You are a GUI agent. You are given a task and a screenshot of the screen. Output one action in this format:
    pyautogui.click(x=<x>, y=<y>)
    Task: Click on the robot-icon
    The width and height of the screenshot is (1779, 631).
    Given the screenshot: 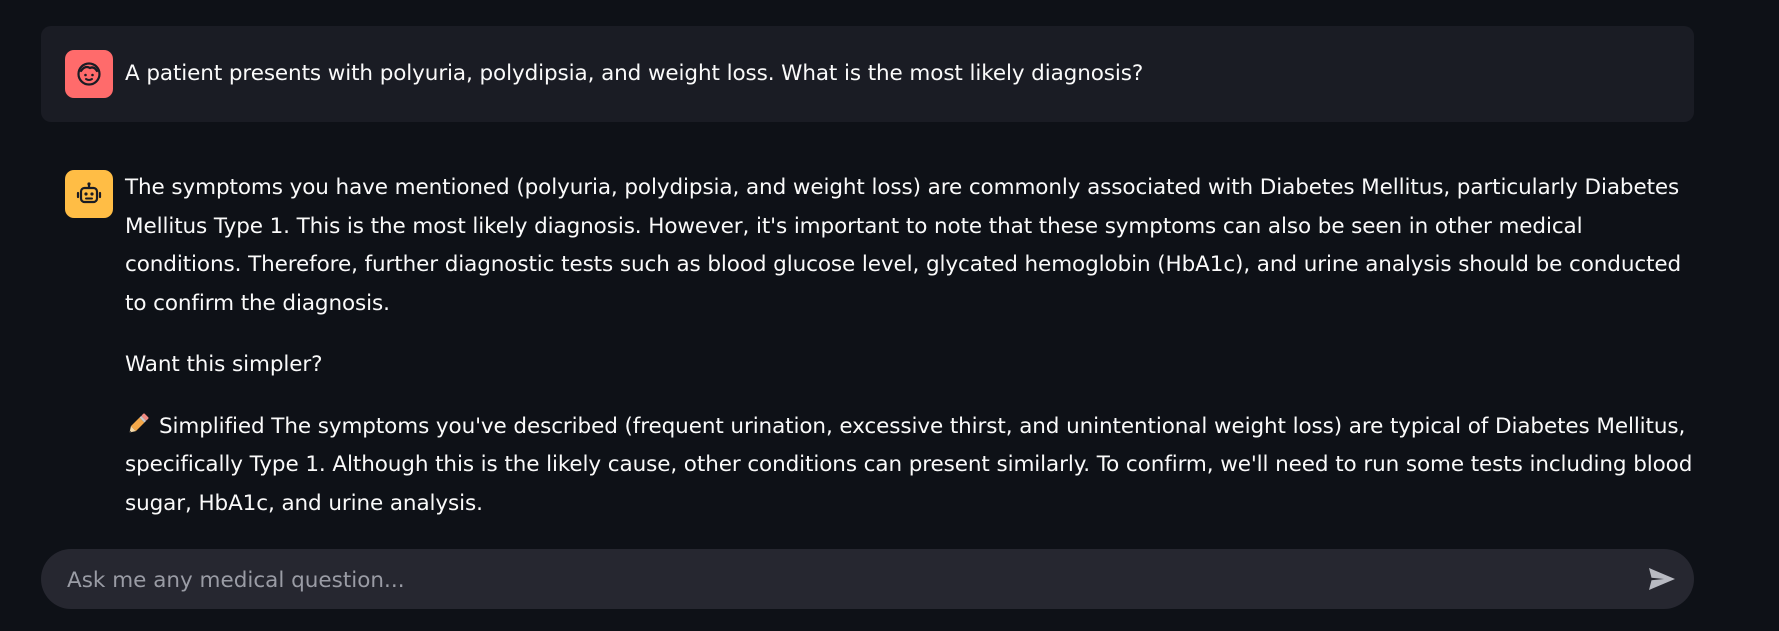 What is the action you would take?
    pyautogui.click(x=89, y=193)
    